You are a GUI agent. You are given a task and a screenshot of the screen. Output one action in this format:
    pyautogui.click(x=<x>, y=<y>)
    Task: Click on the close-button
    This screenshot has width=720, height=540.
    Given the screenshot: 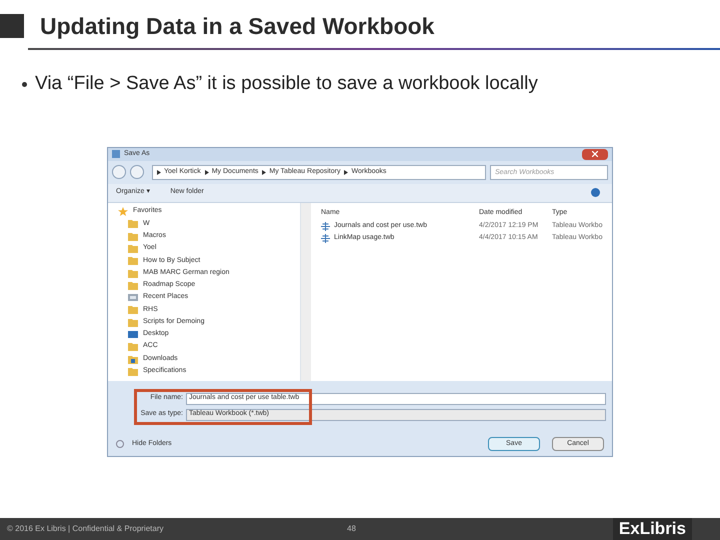 What is the action you would take?
    pyautogui.click(x=595, y=154)
    